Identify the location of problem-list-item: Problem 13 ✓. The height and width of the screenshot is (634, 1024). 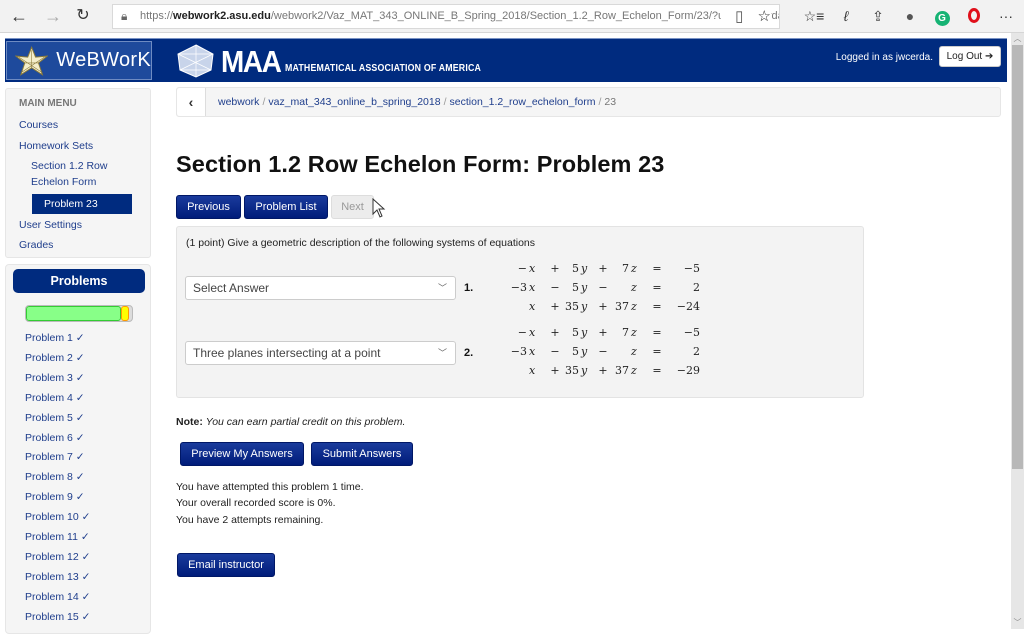
(57, 577).